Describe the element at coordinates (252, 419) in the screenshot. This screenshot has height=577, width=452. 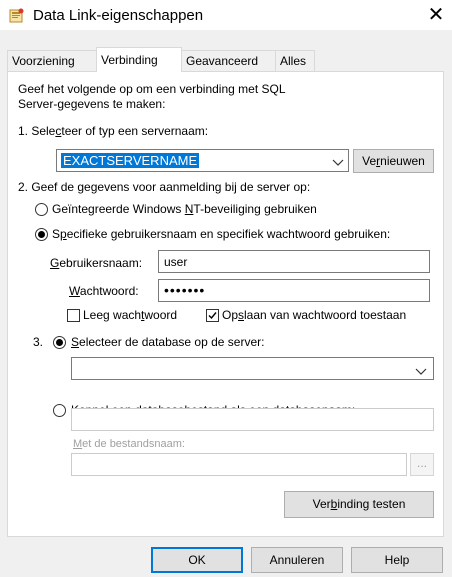
I see `database-name-input` at that location.